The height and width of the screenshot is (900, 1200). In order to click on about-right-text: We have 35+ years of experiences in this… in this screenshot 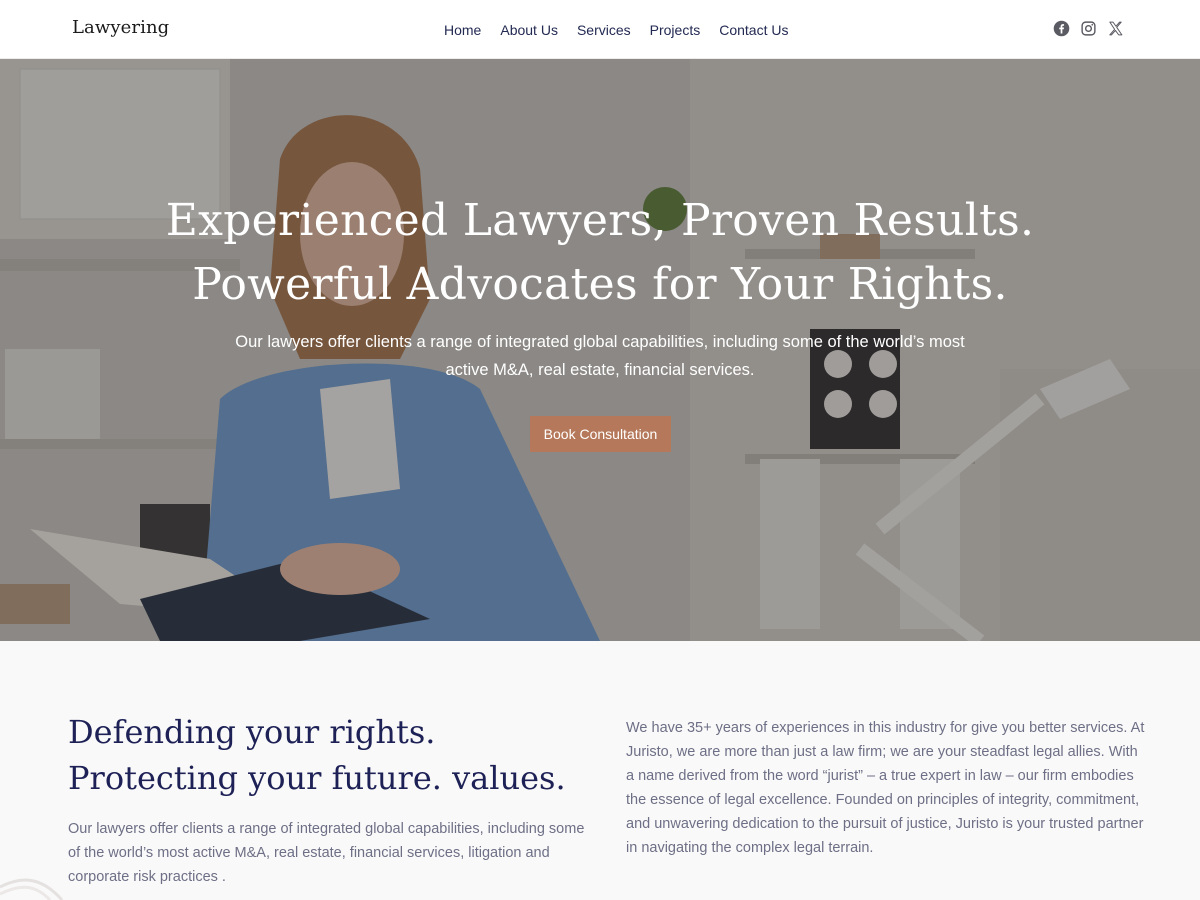, I will do `click(885, 788)`.